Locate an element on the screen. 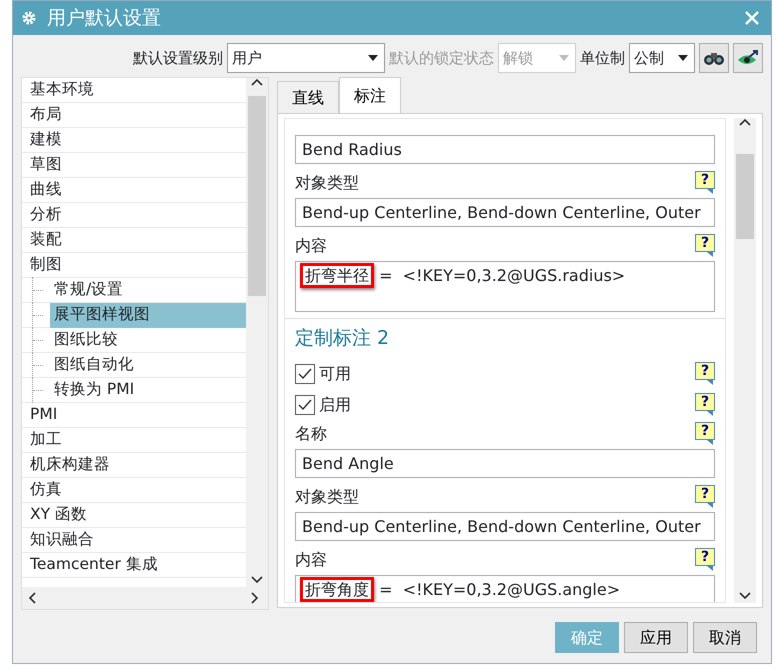  text-field: Bend Angle is located at coordinates (505, 463).